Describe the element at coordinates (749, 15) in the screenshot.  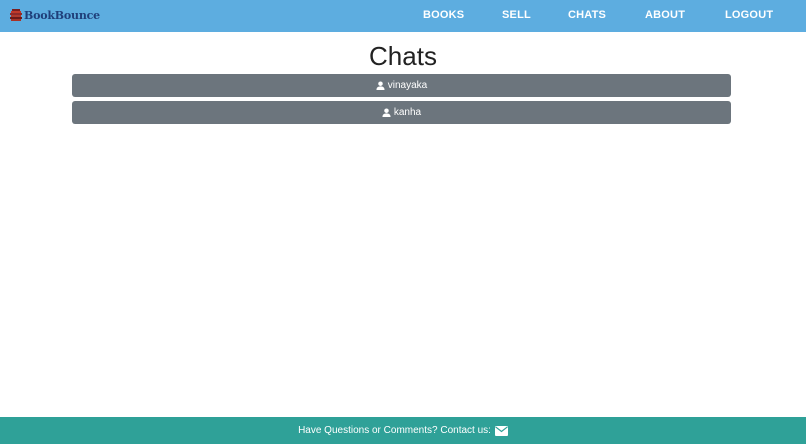
I see `nav-logout-link: LOGOUT` at that location.